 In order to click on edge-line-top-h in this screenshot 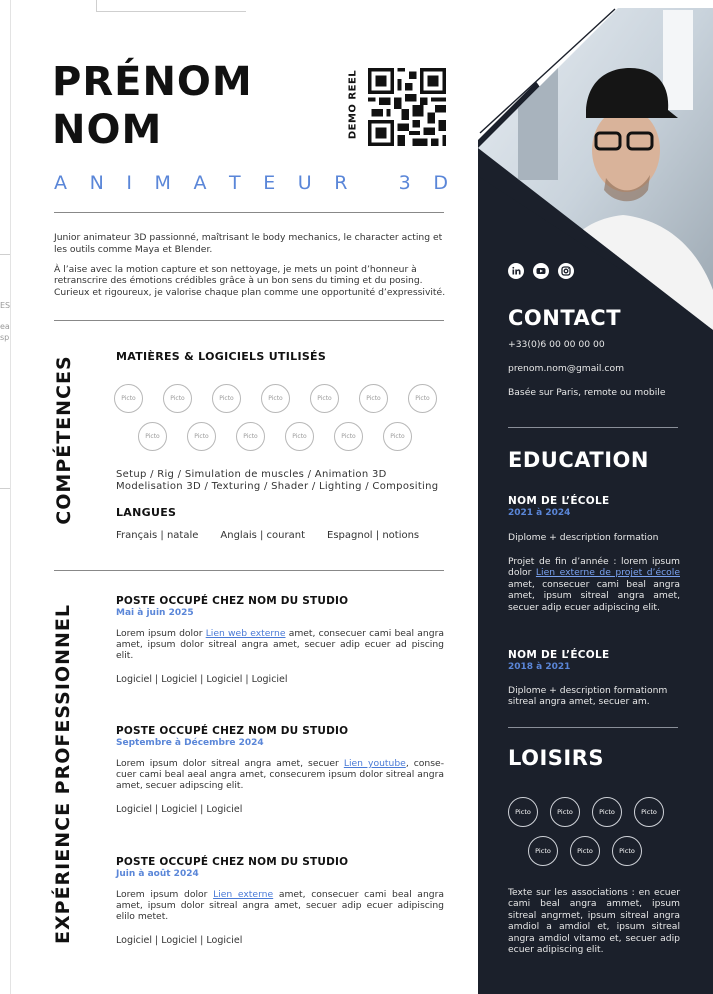, I will do `click(171, 11)`.